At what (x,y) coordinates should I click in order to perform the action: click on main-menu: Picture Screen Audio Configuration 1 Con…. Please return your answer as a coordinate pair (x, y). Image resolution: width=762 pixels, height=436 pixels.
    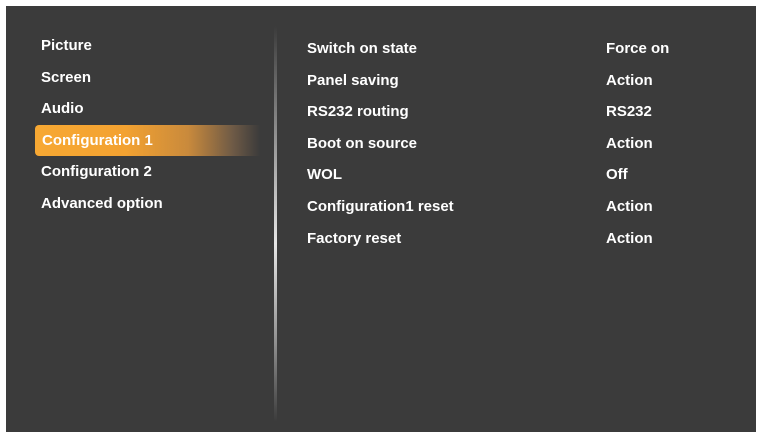
    Looking at the image, I should click on (147, 125).